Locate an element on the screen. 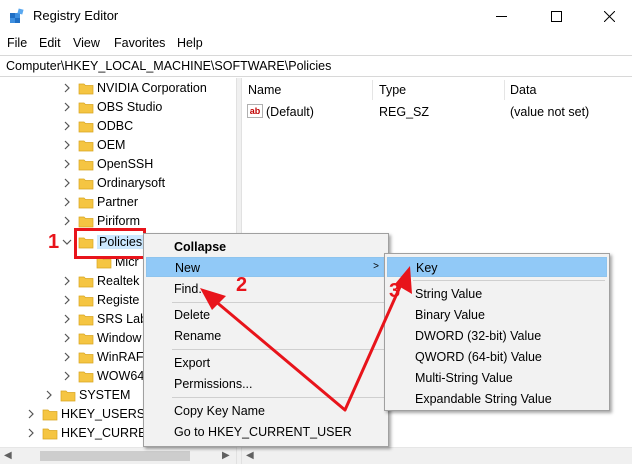 This screenshot has width=632, height=464. column-header-type: Type is located at coordinates (392, 90).